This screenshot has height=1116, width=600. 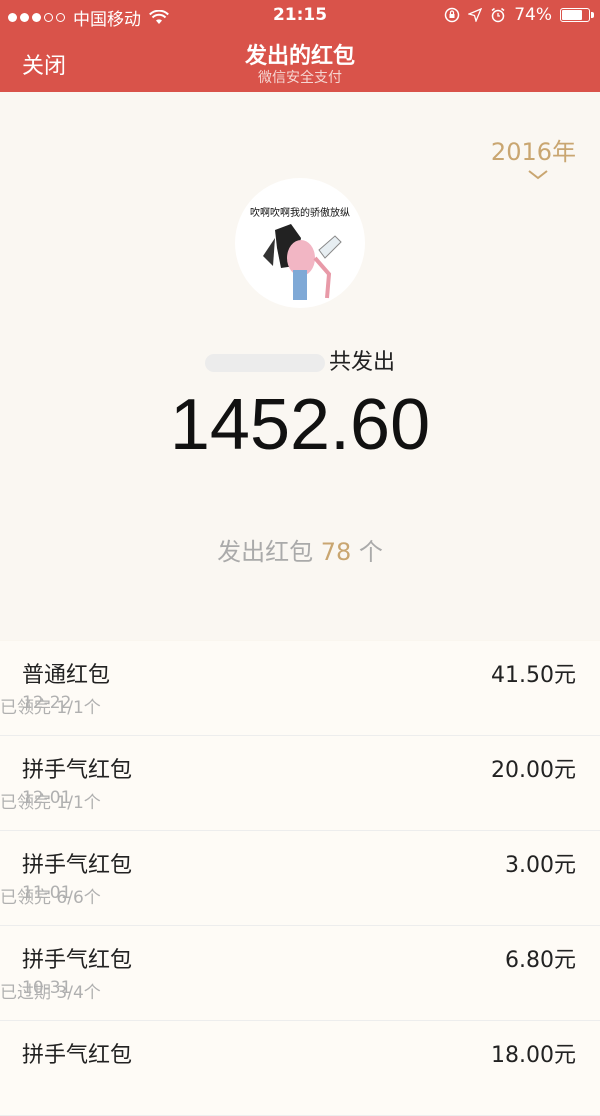 What do you see at coordinates (50, 898) in the screenshot?
I see `envelope-status: 已领完 6/6个` at bounding box center [50, 898].